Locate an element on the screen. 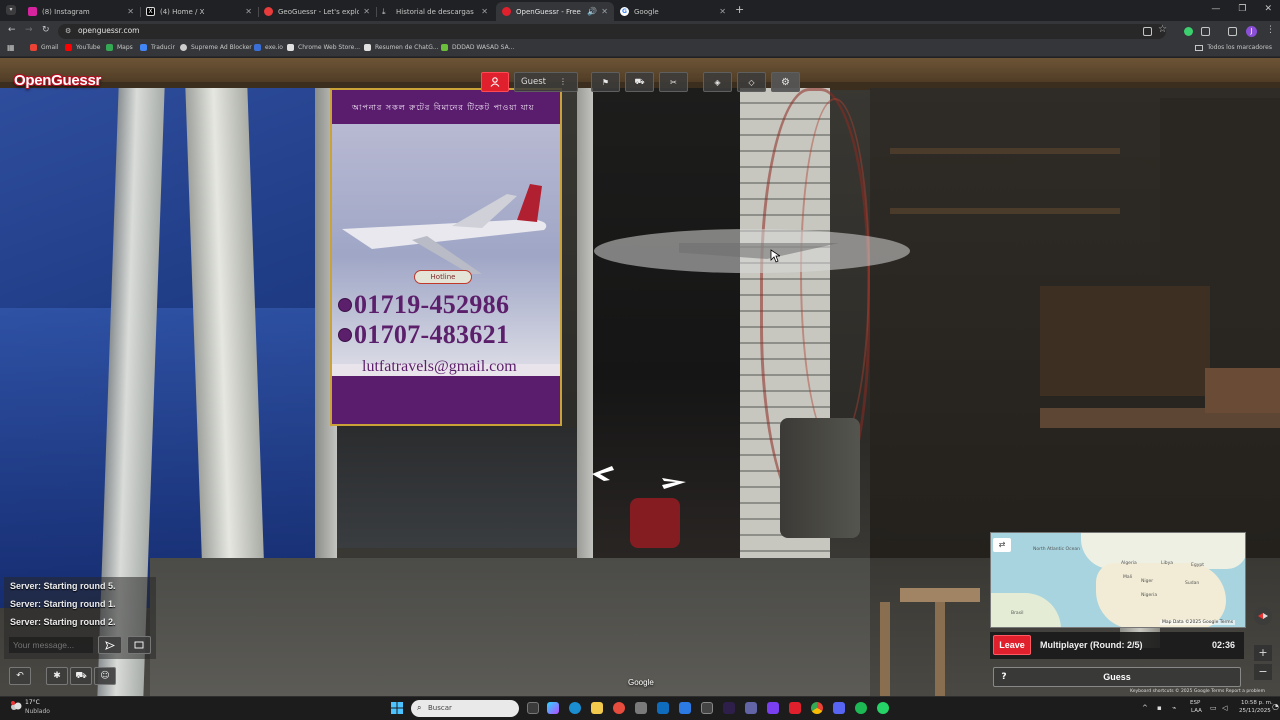  edge-icon is located at coordinates (575, 708).